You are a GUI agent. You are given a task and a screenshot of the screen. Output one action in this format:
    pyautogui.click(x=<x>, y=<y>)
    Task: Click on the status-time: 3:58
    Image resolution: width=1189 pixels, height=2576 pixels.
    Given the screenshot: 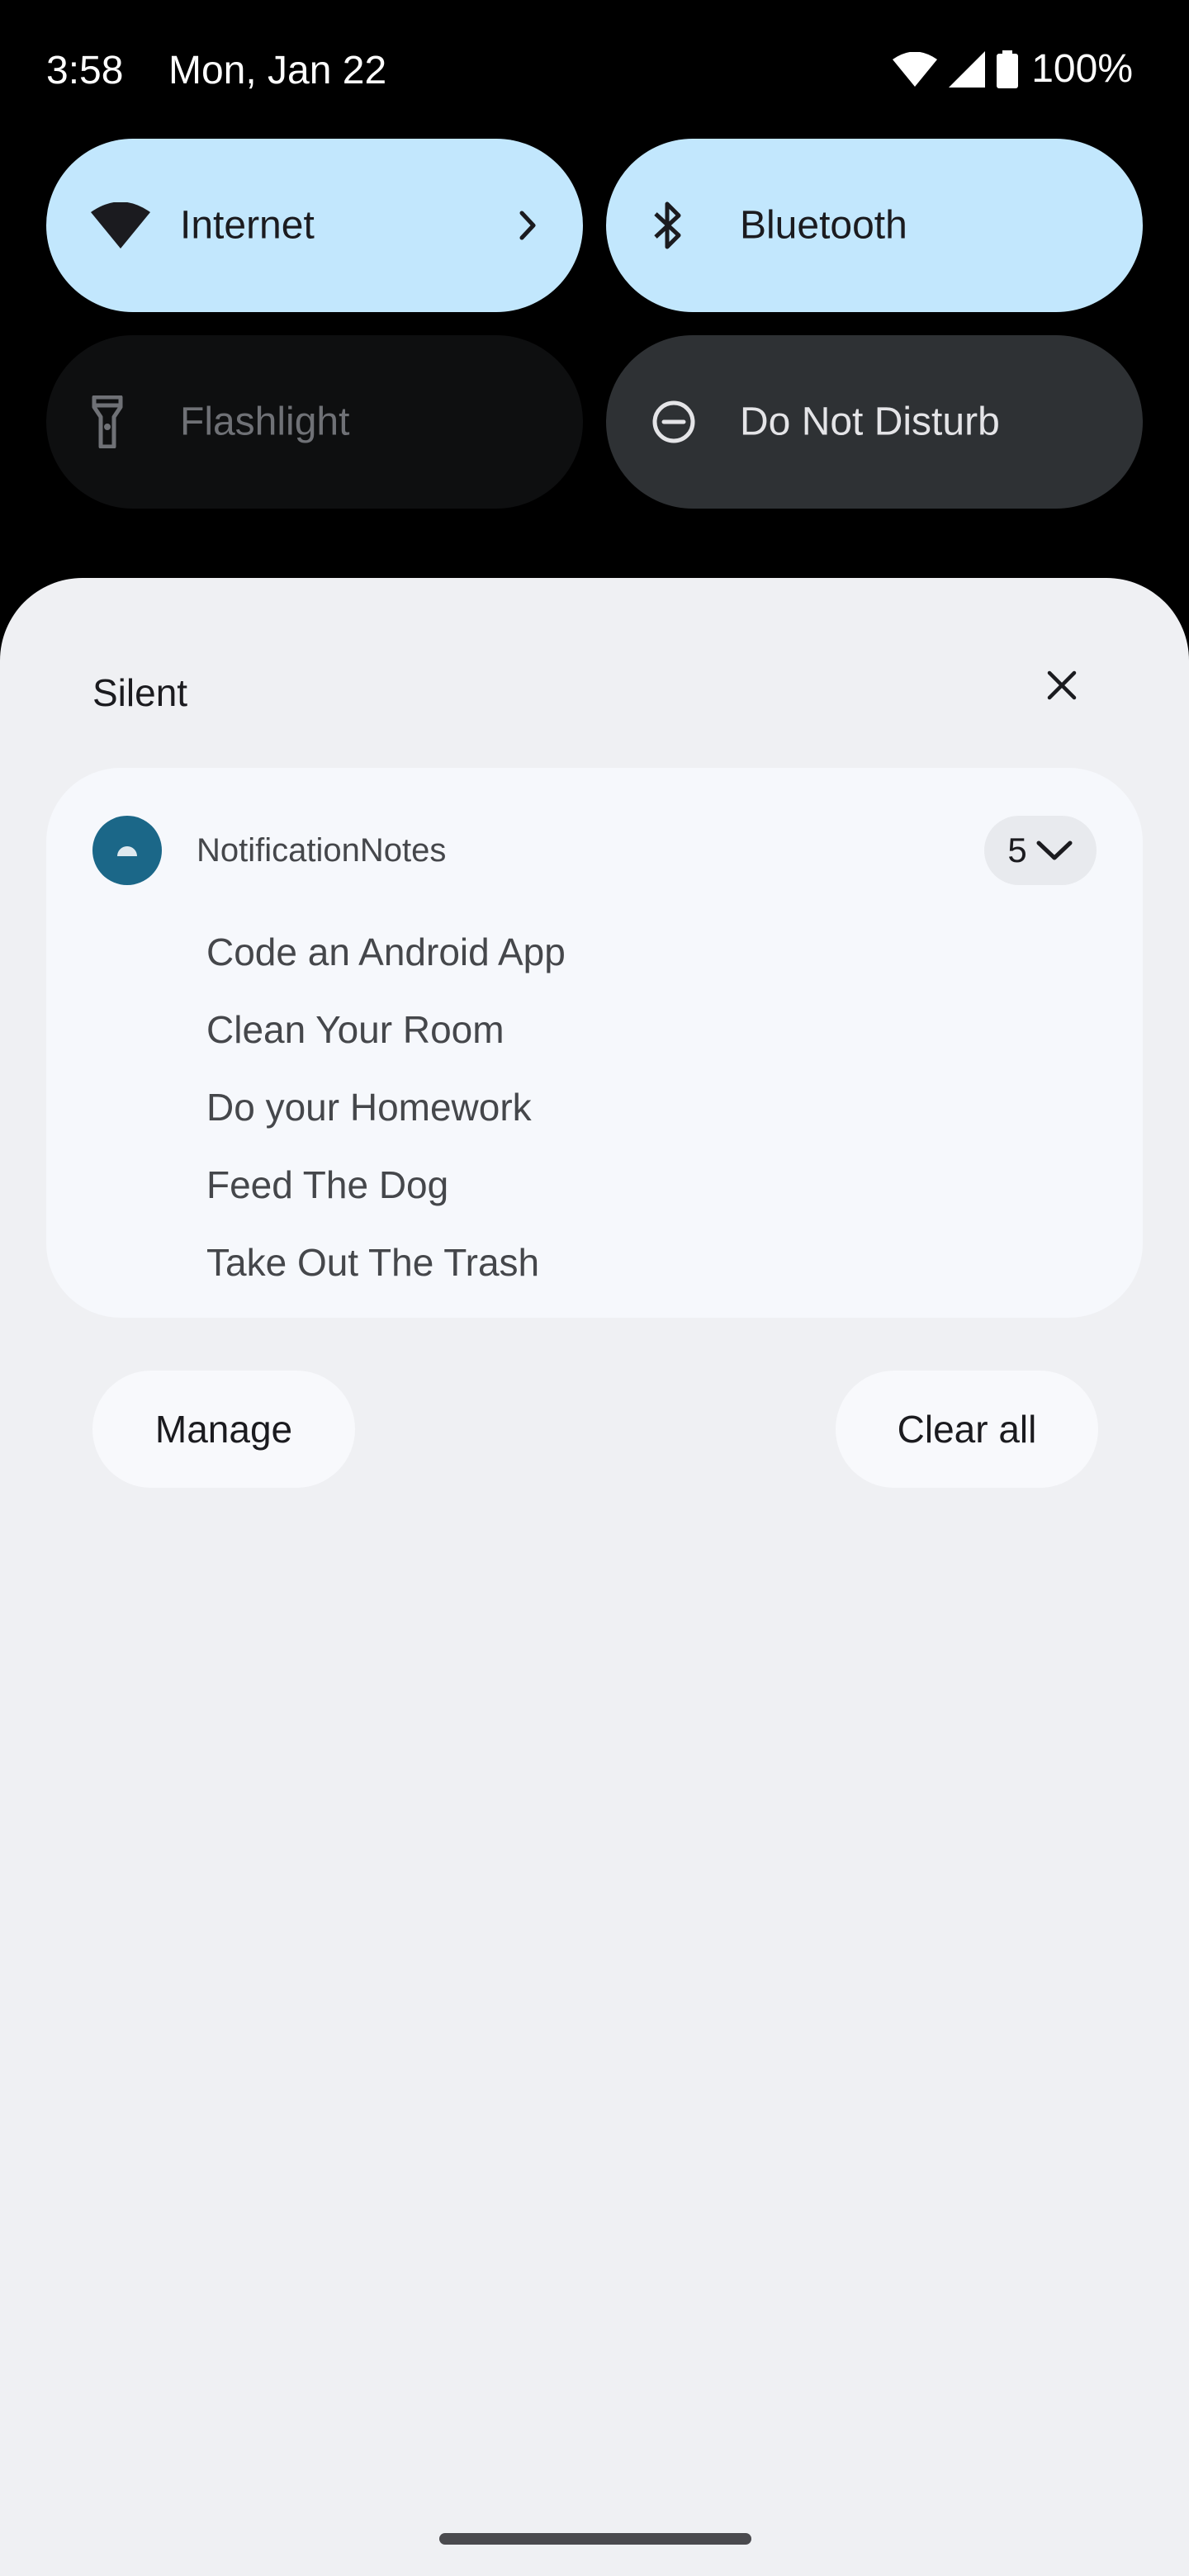 What is the action you would take?
    pyautogui.click(x=85, y=70)
    